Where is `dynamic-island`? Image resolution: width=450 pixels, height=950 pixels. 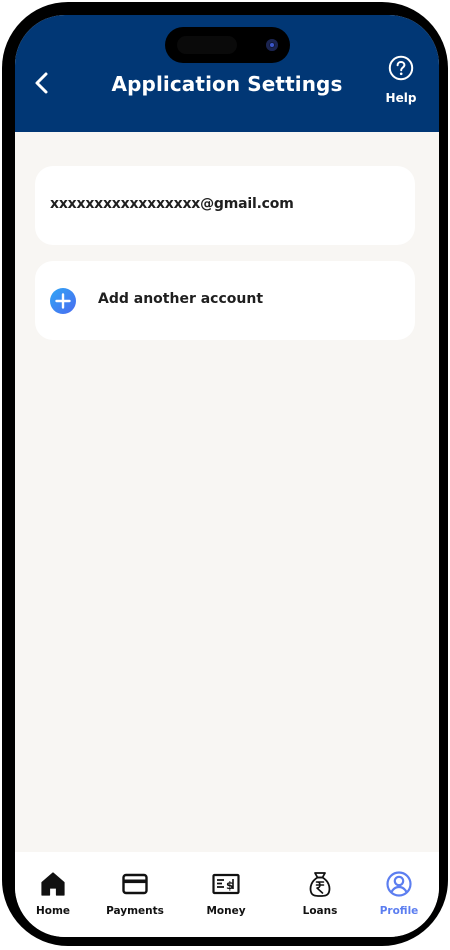
dynamic-island is located at coordinates (227, 45).